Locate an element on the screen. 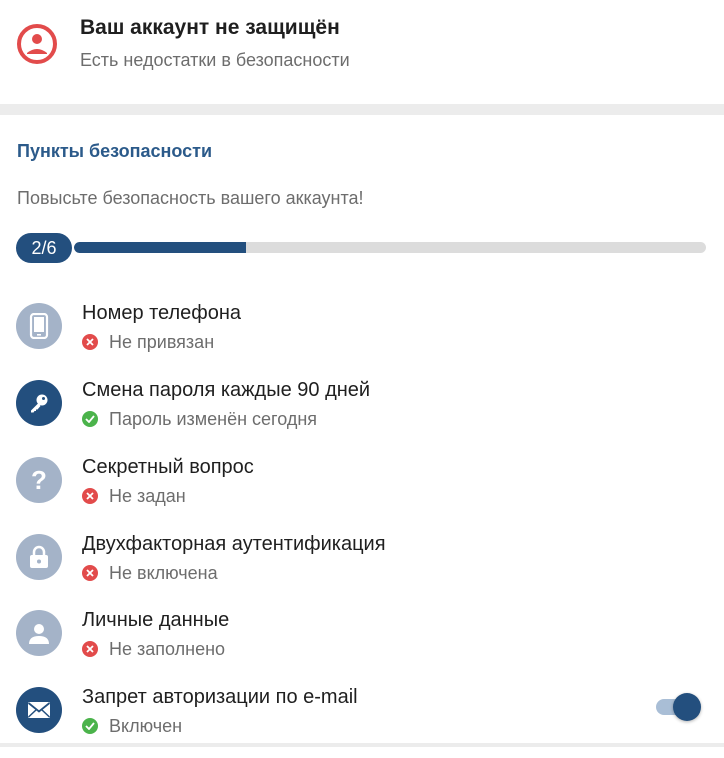  item-title: Смена пароля каждые 90 дней is located at coordinates (226, 390).